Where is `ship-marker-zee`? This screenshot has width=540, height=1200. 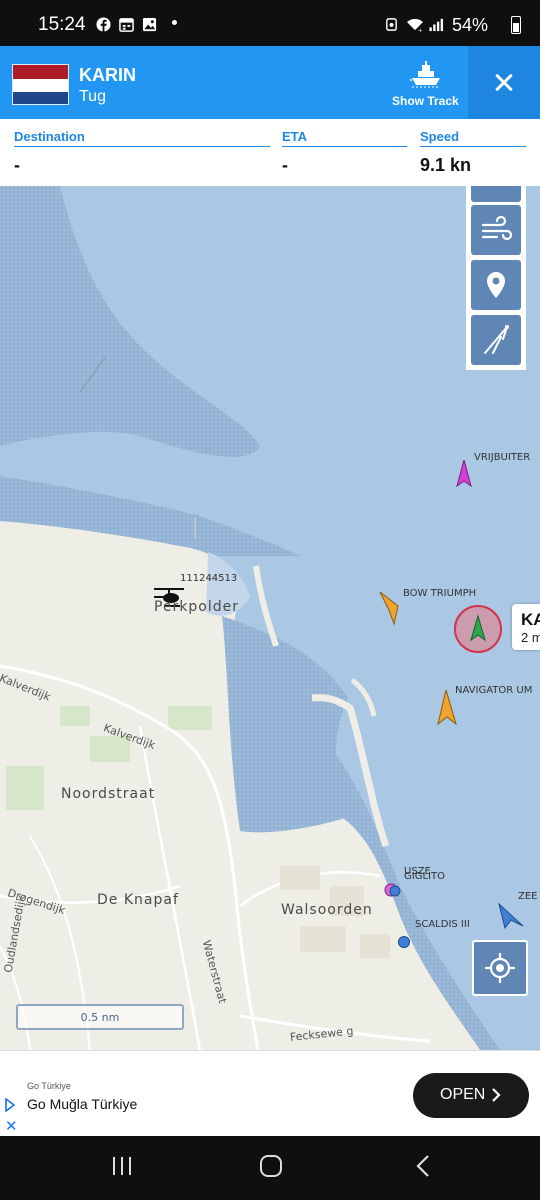
ship-marker-zee is located at coordinates (511, 916).